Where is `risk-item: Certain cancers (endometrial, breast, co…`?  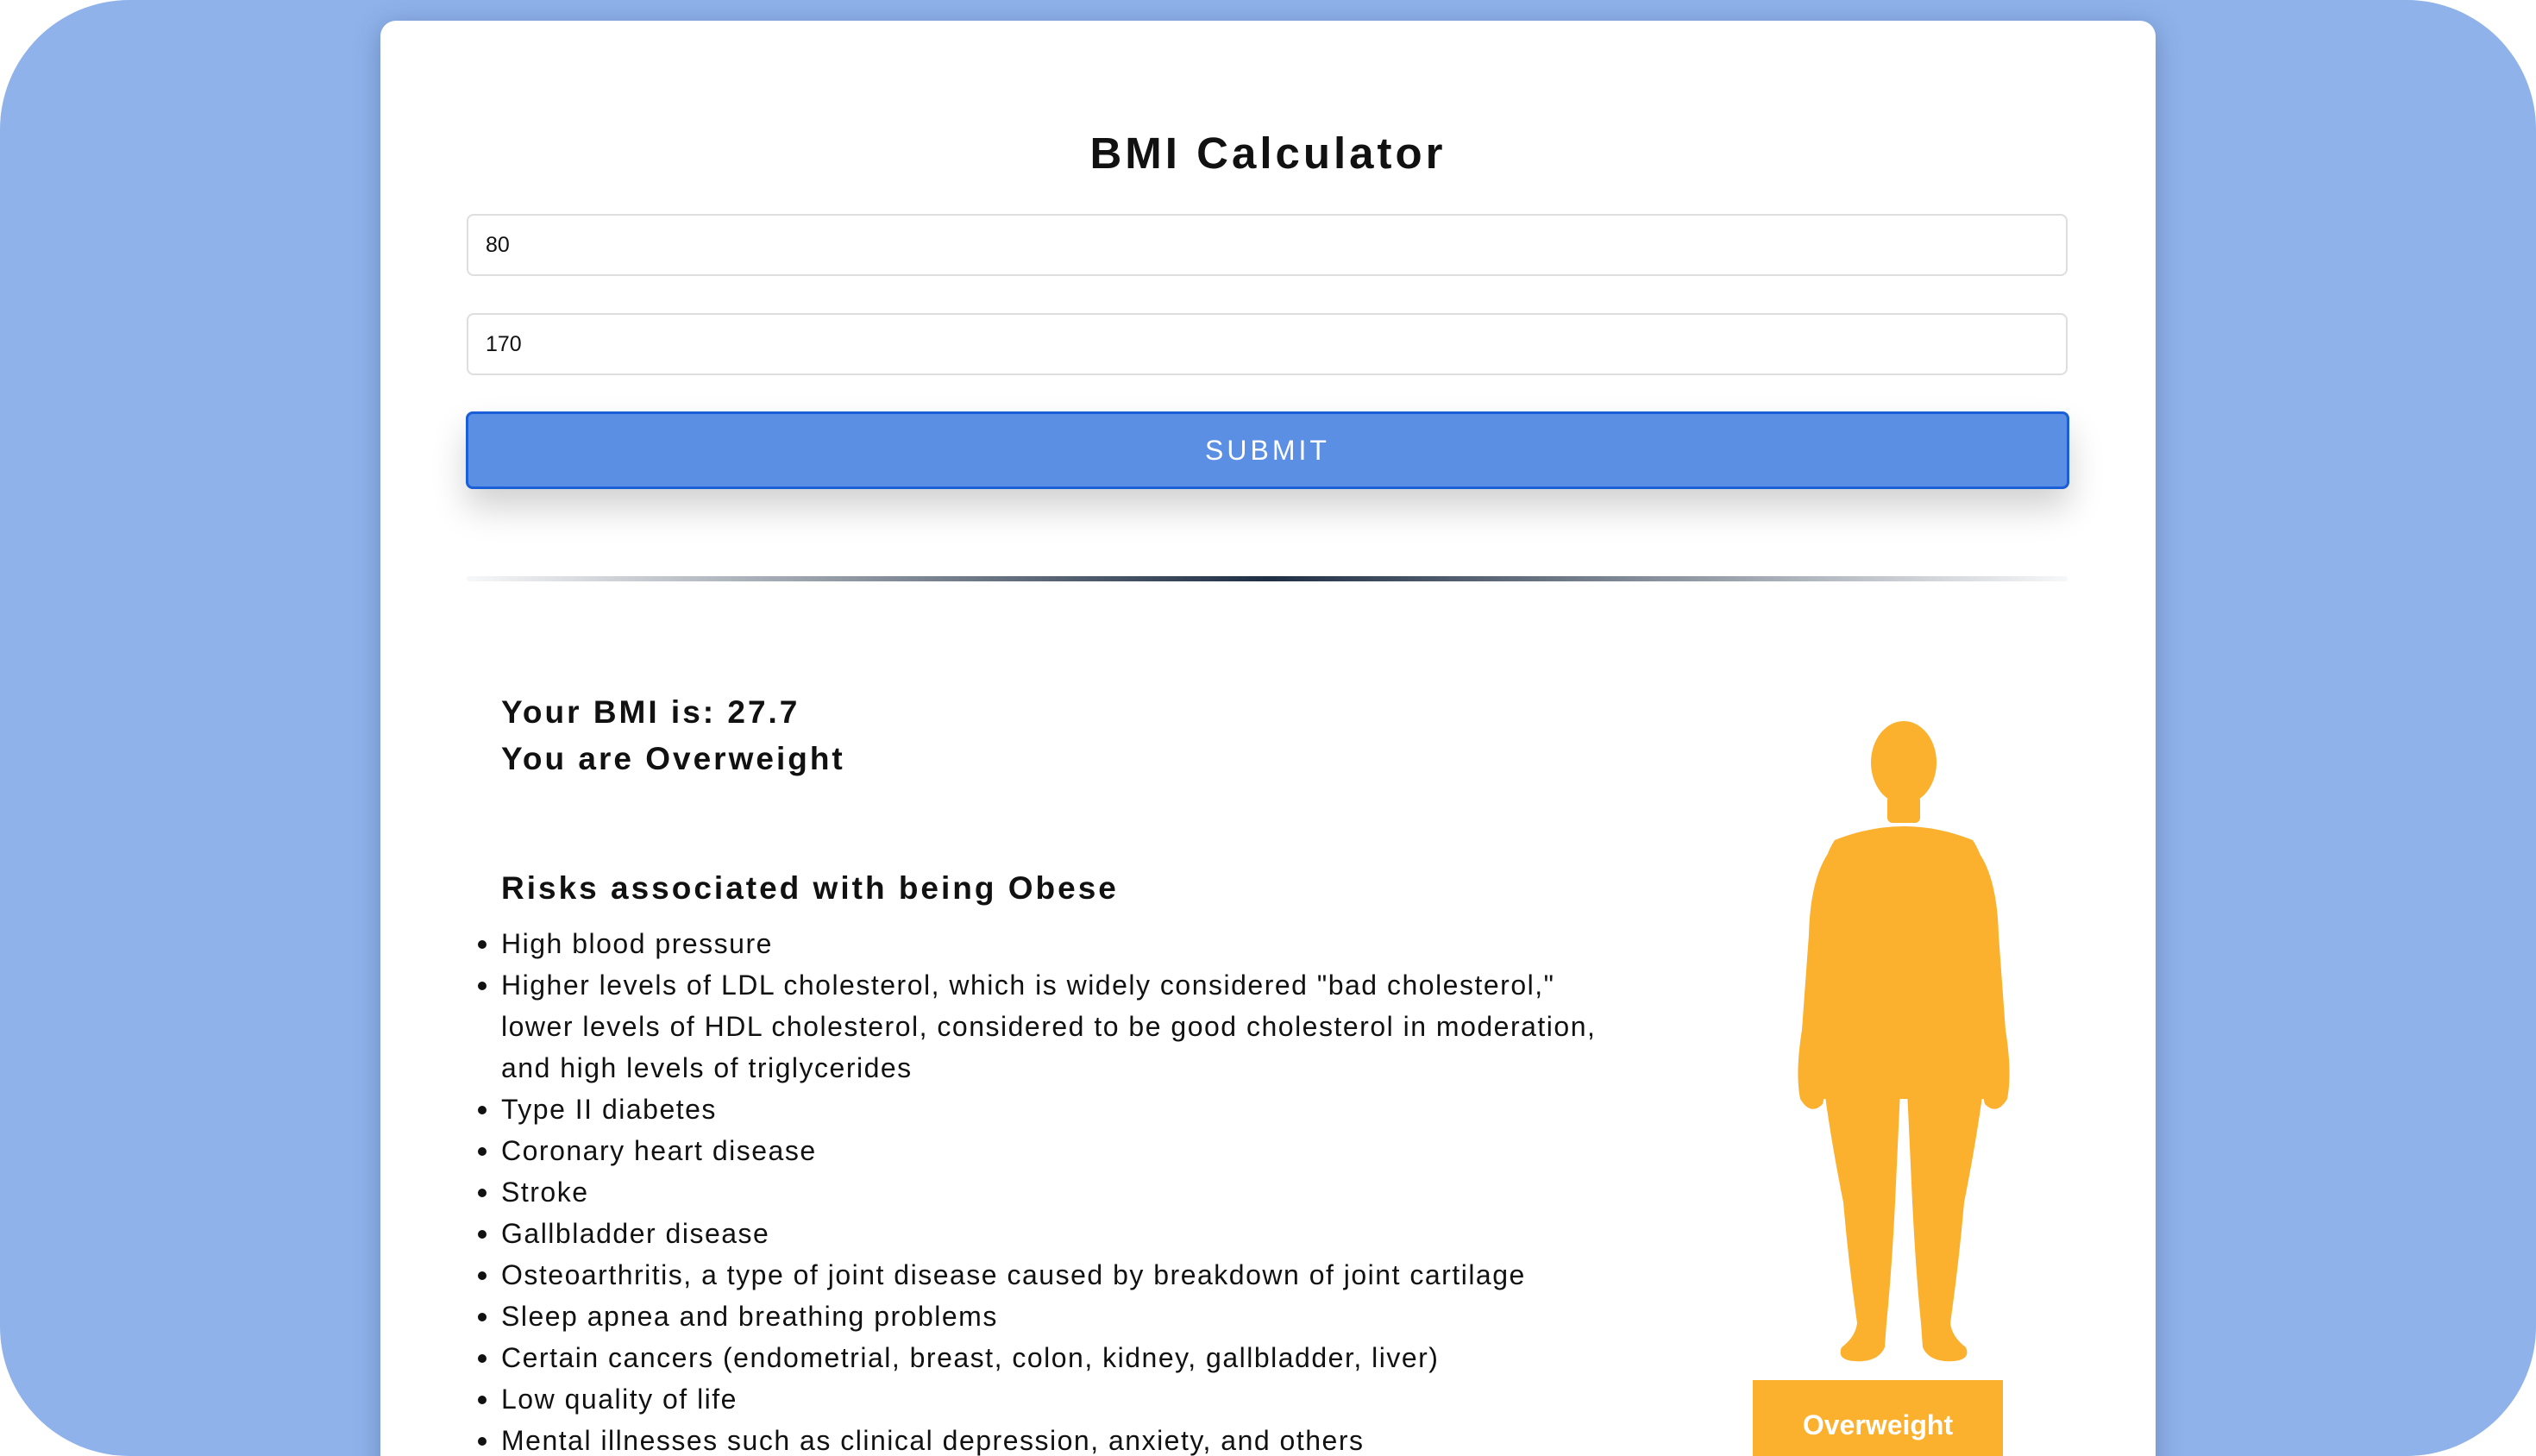 risk-item: Certain cancers (endometrial, breast, co… is located at coordinates (1050, 1358).